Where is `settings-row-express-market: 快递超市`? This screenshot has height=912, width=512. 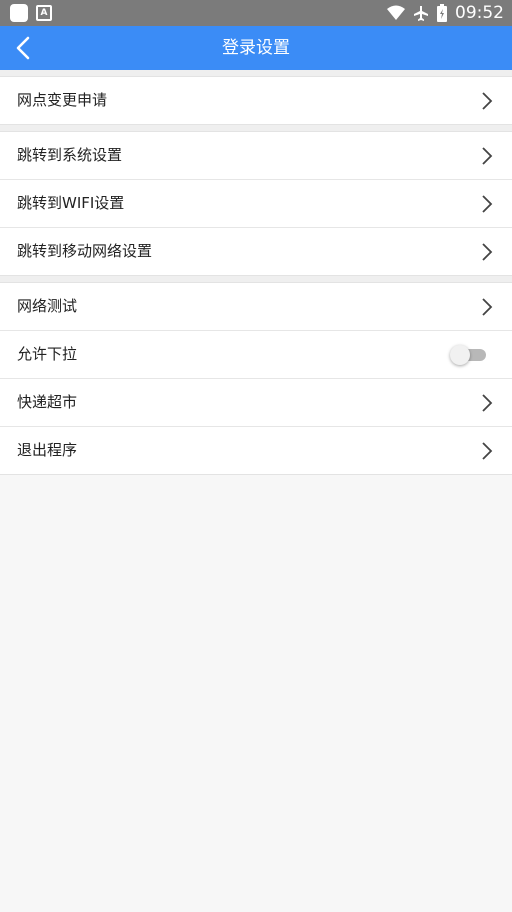 settings-row-express-market: 快递超市 is located at coordinates (256, 403).